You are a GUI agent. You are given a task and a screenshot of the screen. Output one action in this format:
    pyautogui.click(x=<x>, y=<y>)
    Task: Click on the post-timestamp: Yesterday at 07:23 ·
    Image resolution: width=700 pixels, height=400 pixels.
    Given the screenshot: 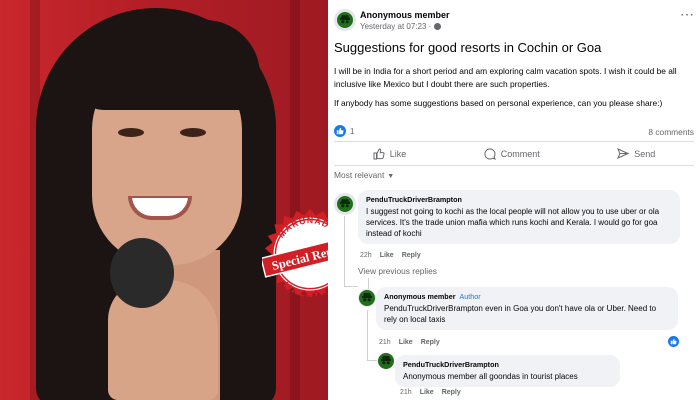 What is the action you would take?
    pyautogui.click(x=400, y=26)
    